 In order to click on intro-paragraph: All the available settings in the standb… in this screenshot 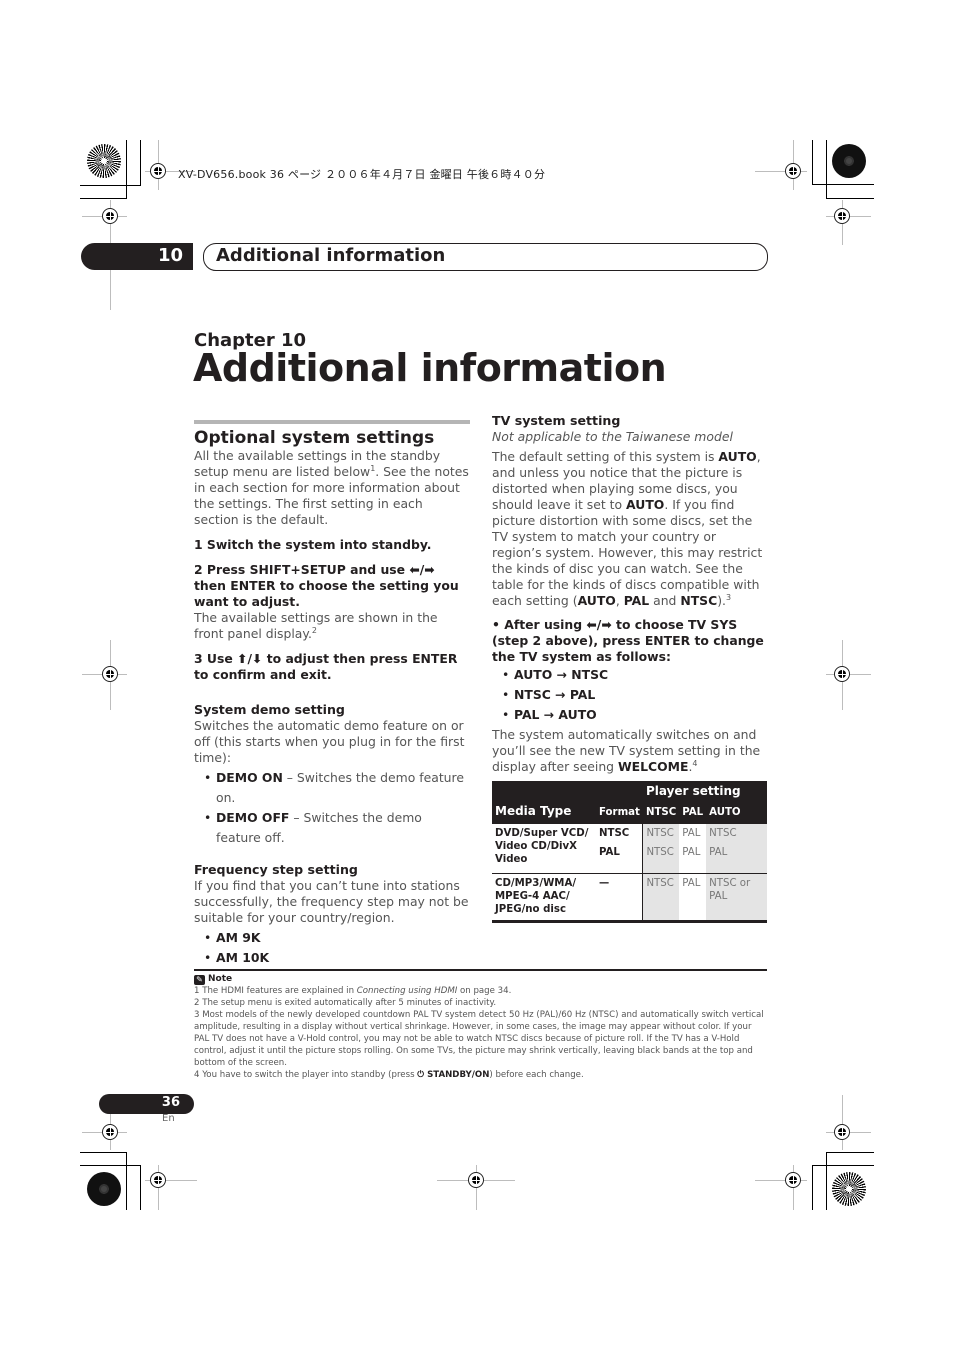, I will do `click(331, 487)`.